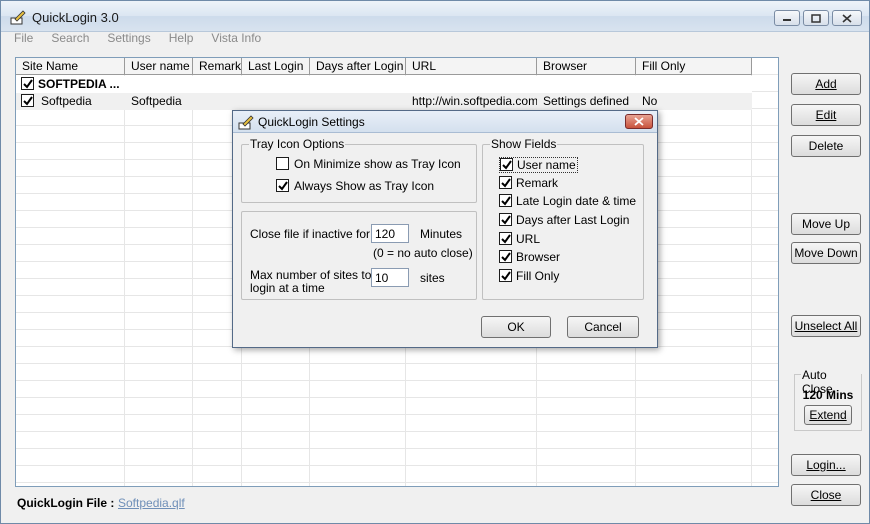 Image resolution: width=870 pixels, height=524 pixels. Describe the element at coordinates (787, 18) in the screenshot. I see `minimize-button` at that location.